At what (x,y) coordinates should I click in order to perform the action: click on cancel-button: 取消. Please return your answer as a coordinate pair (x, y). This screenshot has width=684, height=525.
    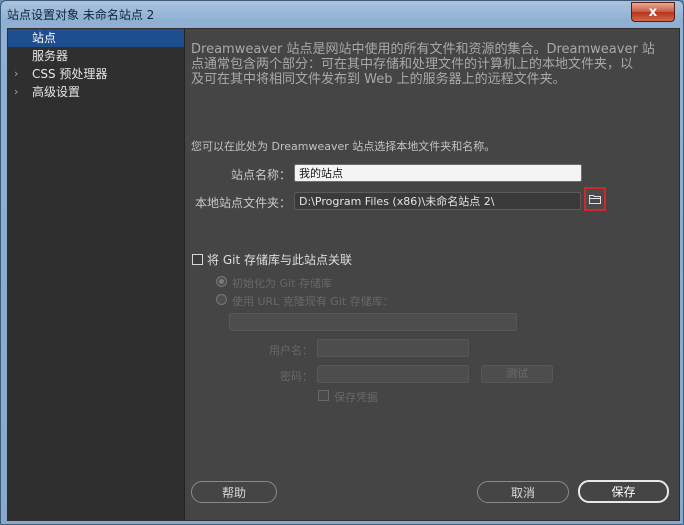
    Looking at the image, I should click on (523, 492).